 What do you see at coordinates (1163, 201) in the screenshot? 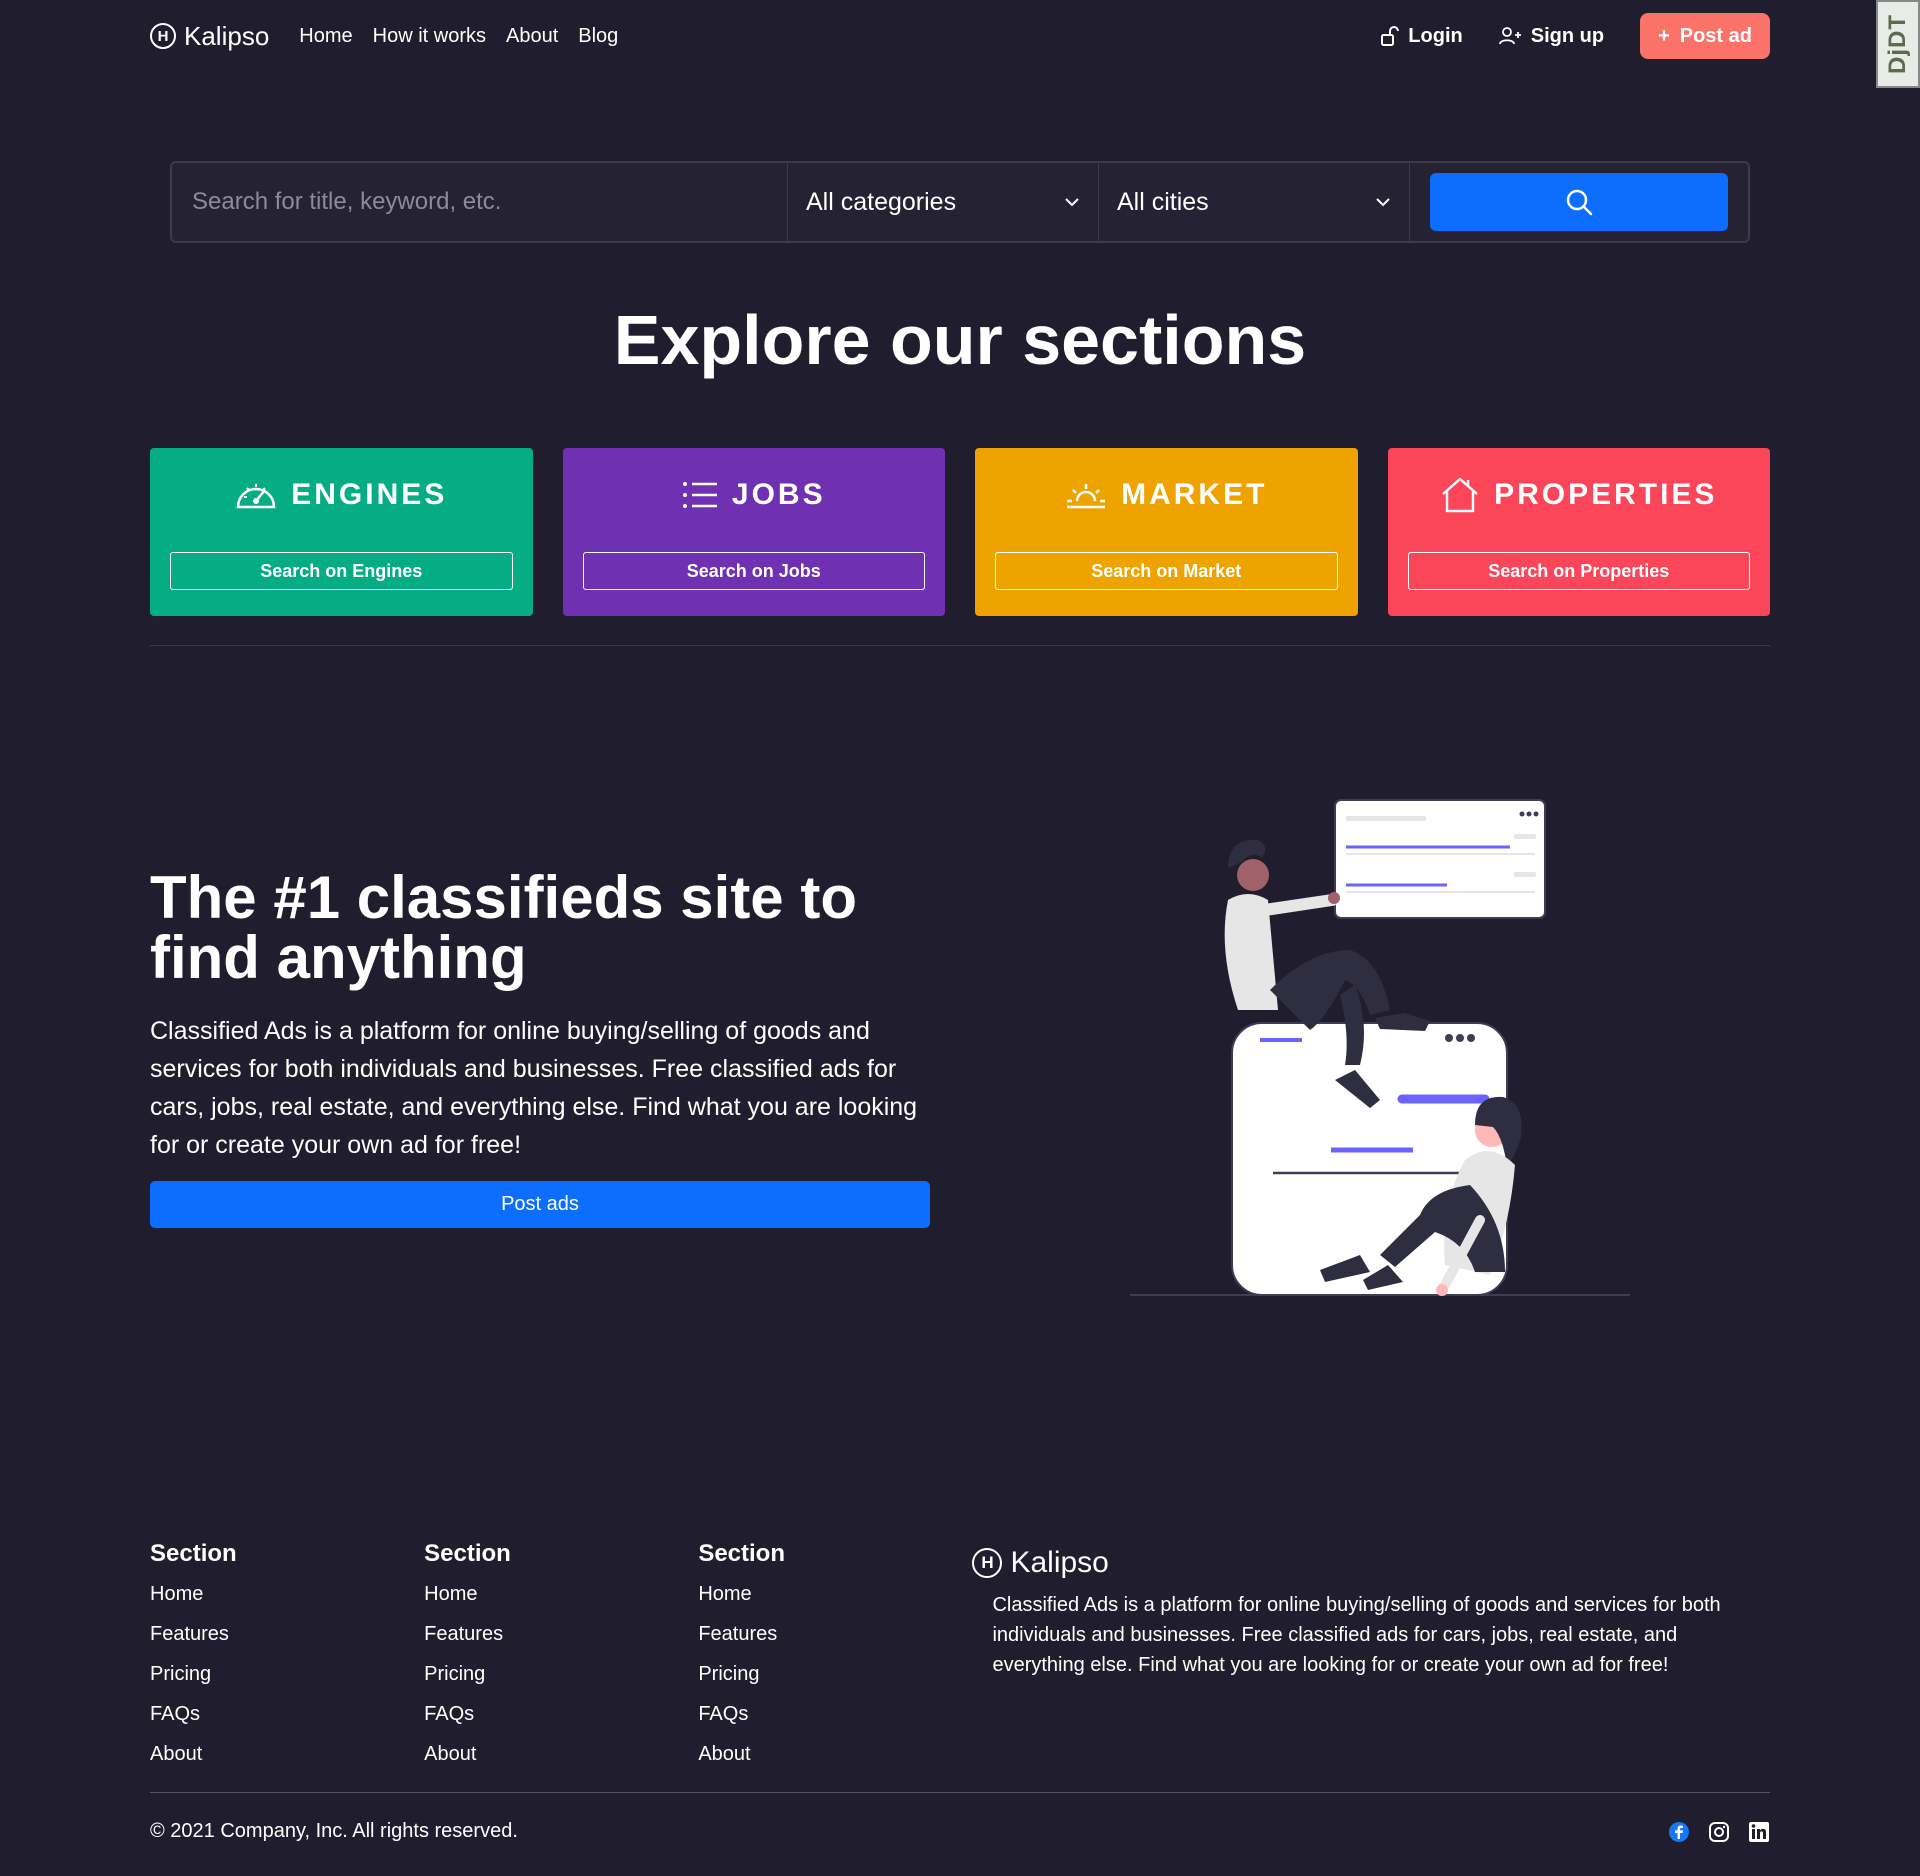
I see `city-value: All cities` at bounding box center [1163, 201].